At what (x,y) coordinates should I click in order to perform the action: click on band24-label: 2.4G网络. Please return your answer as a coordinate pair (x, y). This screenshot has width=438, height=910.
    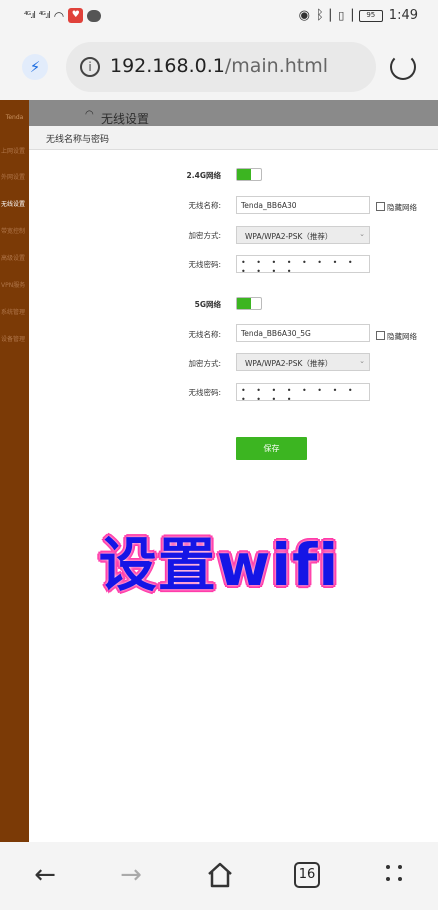
    Looking at the image, I should click on (203, 175).